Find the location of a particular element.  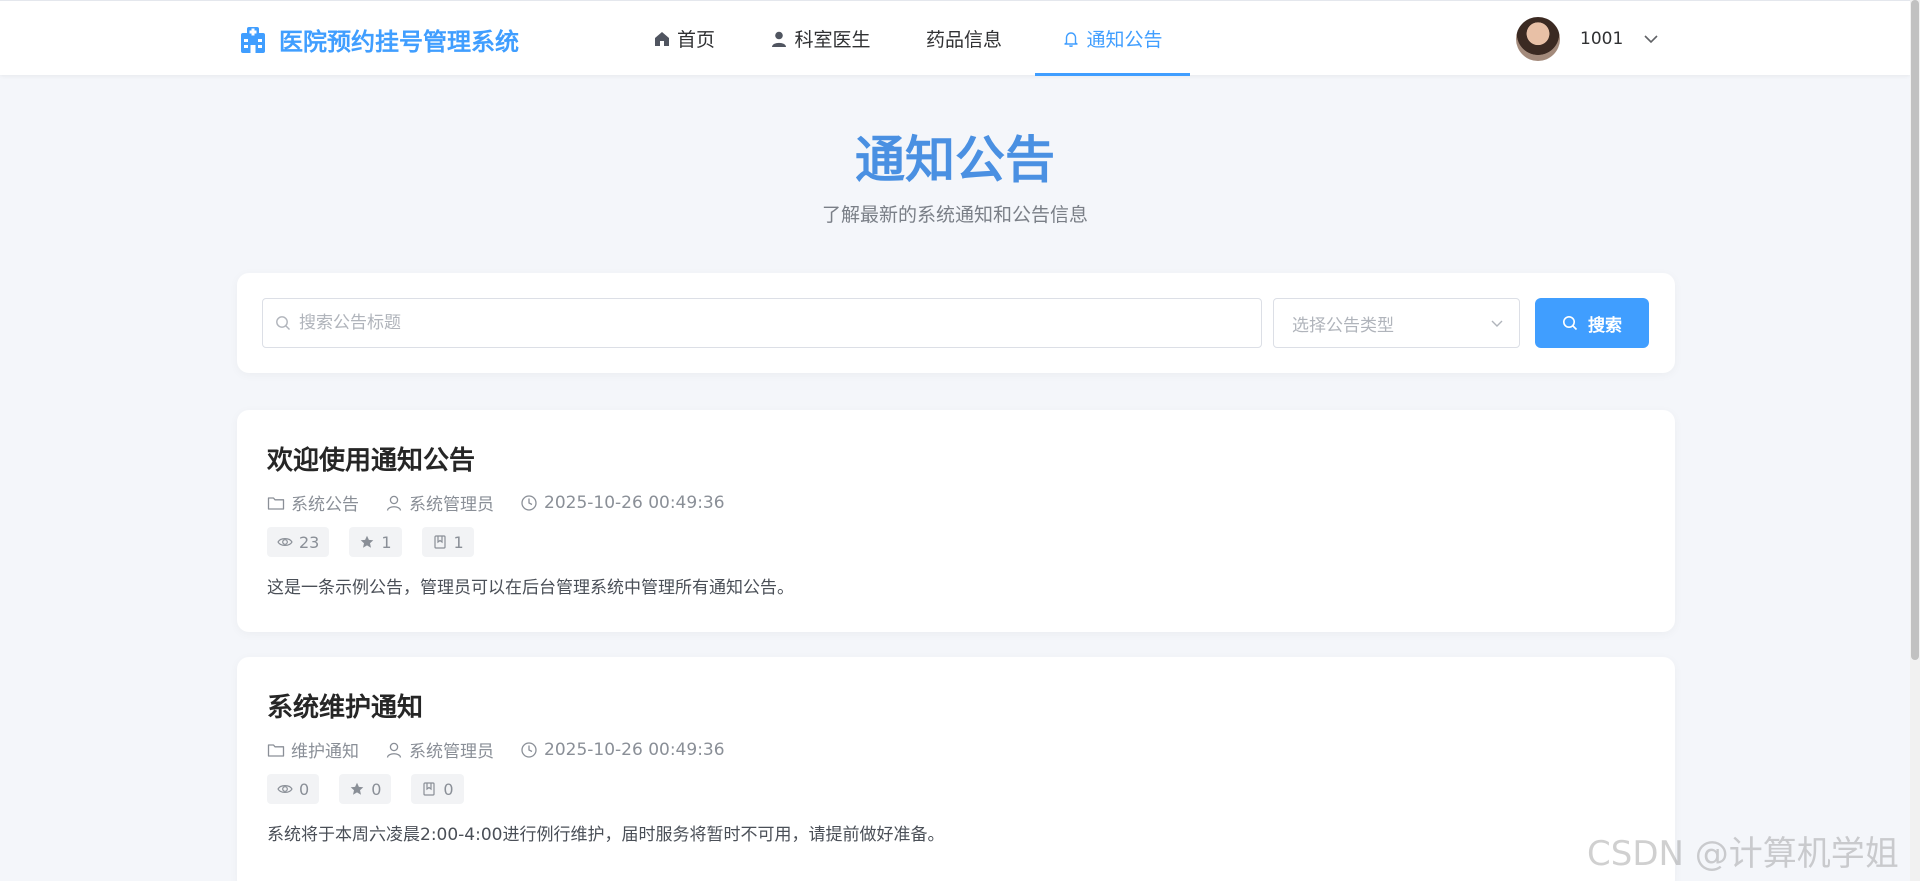

notice-title: 欢迎使用通知公告 is located at coordinates (371, 458).